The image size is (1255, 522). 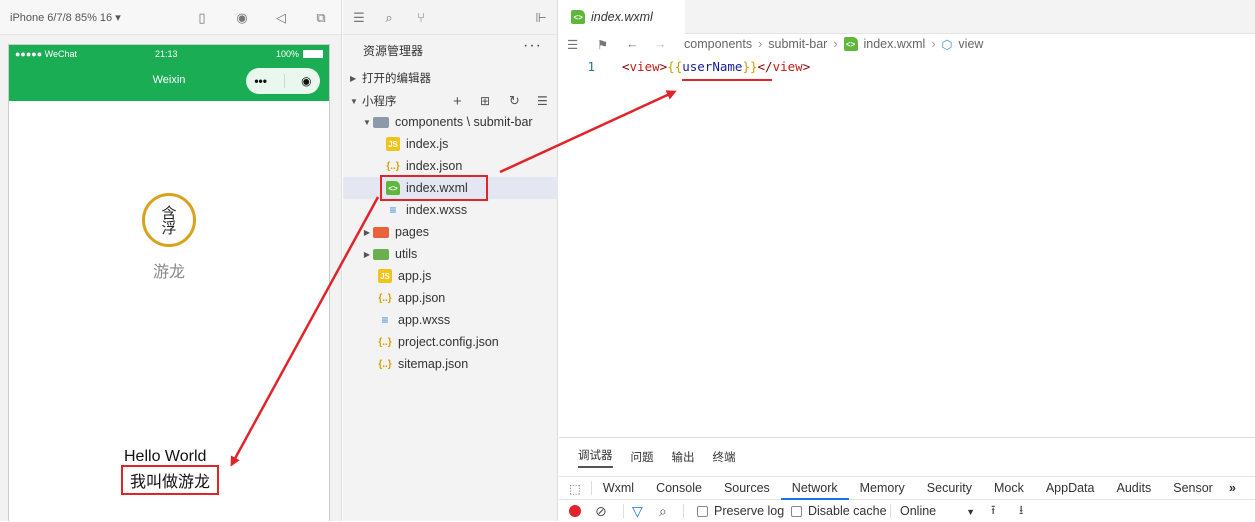 What do you see at coordinates (396, 78) in the screenshot?
I see `open-editors-label: 打开的编辑器` at bounding box center [396, 78].